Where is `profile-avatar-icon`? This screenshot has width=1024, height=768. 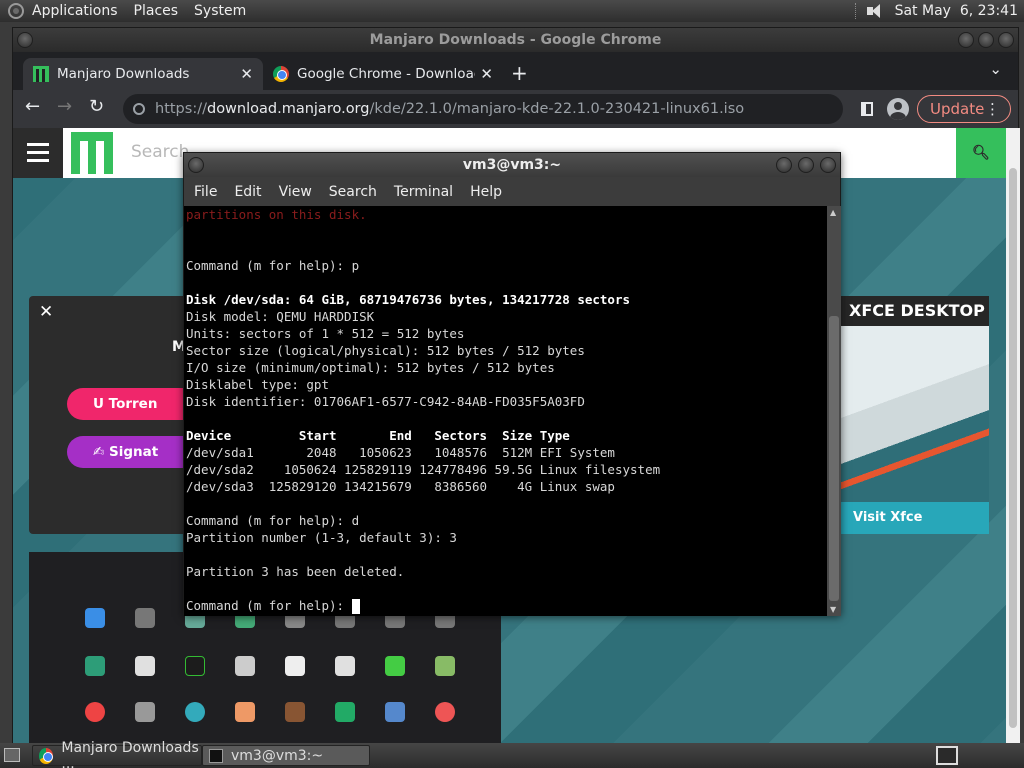
profile-avatar-icon is located at coordinates (898, 109).